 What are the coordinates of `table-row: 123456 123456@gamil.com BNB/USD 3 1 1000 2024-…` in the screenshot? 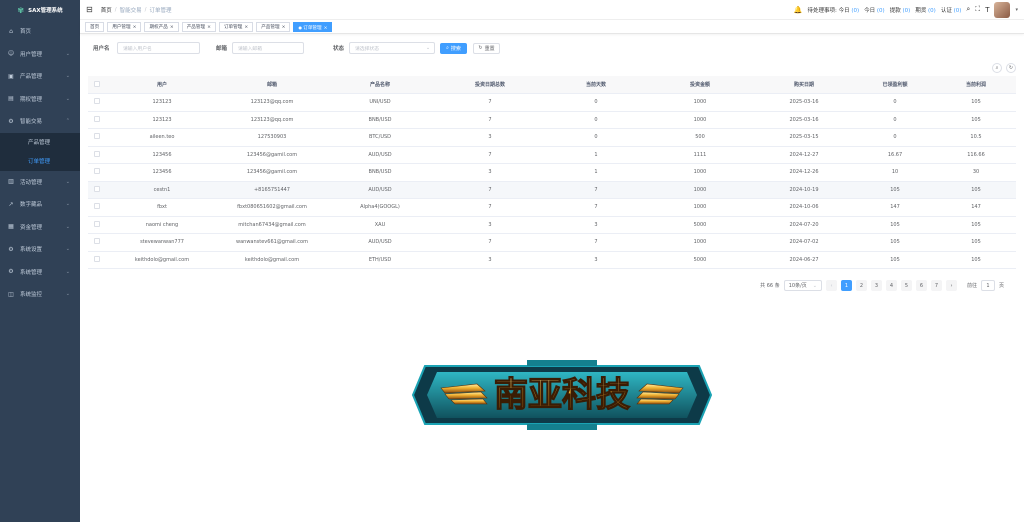 It's located at (552, 173).